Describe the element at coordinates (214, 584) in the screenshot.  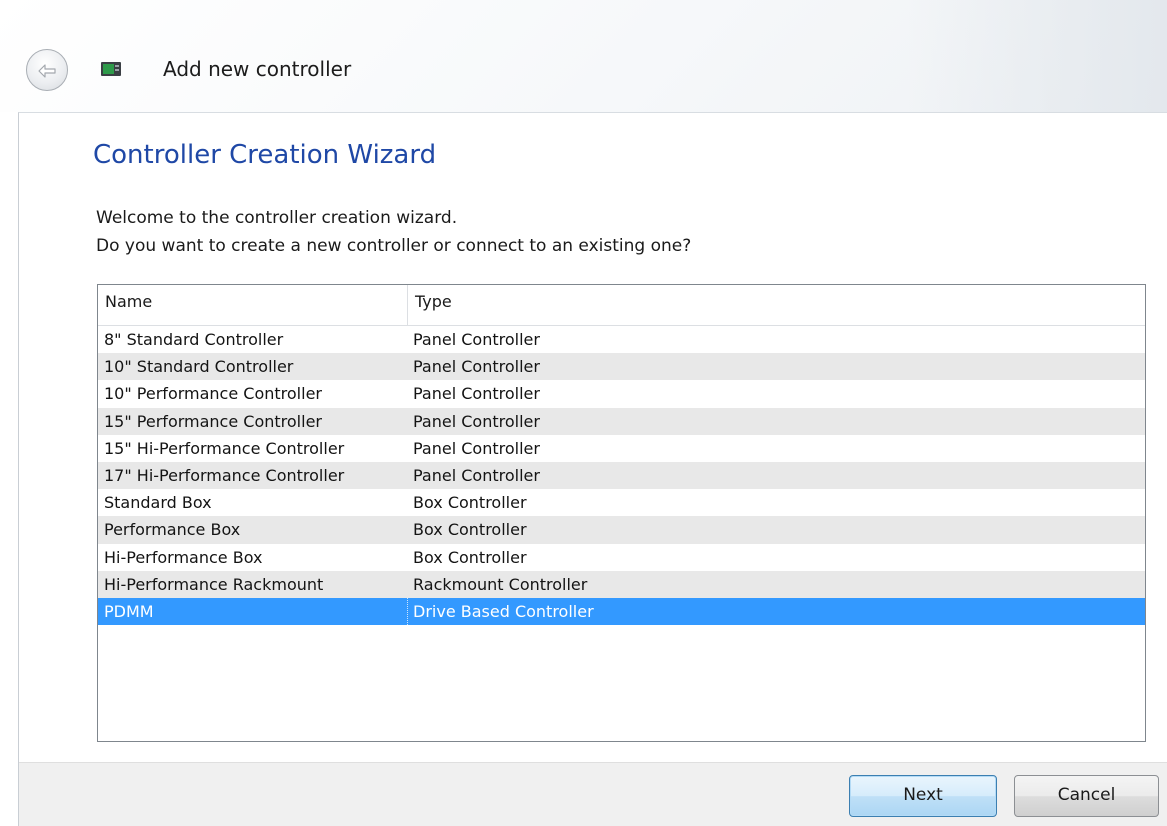
I see `controller-name-cell: Hi-Performance Rackmount` at that location.